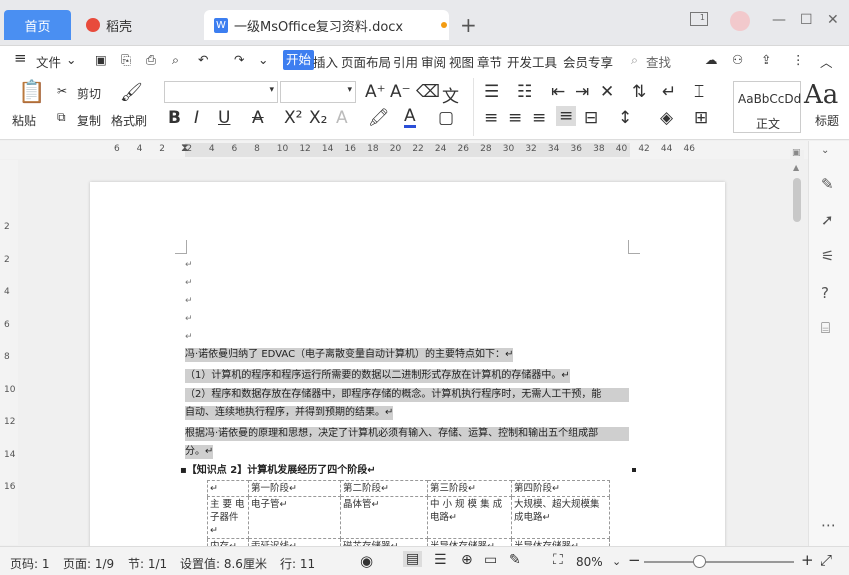 The height and width of the screenshot is (575, 849). I want to click on hamburger-icon: ≡, so click(20, 58).